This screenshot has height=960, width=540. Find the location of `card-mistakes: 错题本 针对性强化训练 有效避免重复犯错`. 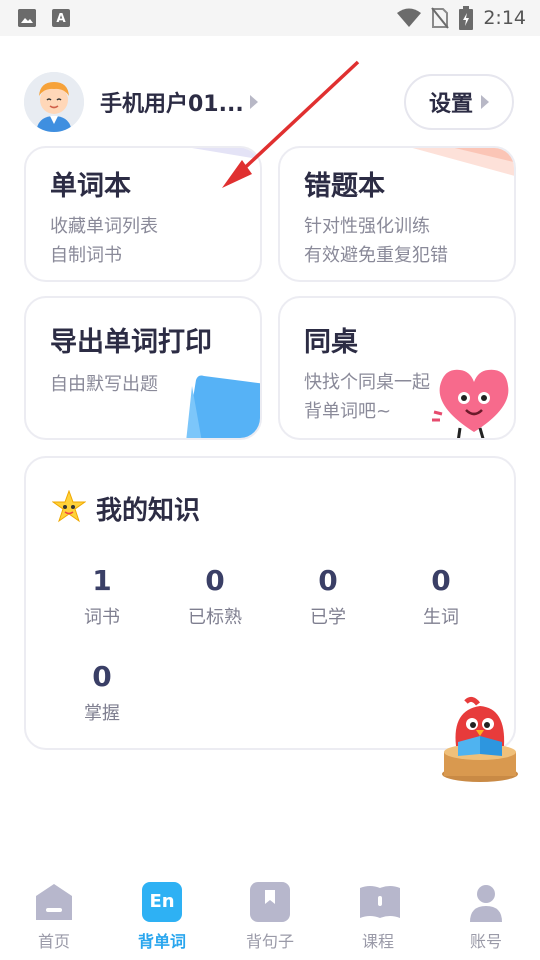

card-mistakes: 错题本 针对性强化训练 有效避免重复犯错 is located at coordinates (397, 214).